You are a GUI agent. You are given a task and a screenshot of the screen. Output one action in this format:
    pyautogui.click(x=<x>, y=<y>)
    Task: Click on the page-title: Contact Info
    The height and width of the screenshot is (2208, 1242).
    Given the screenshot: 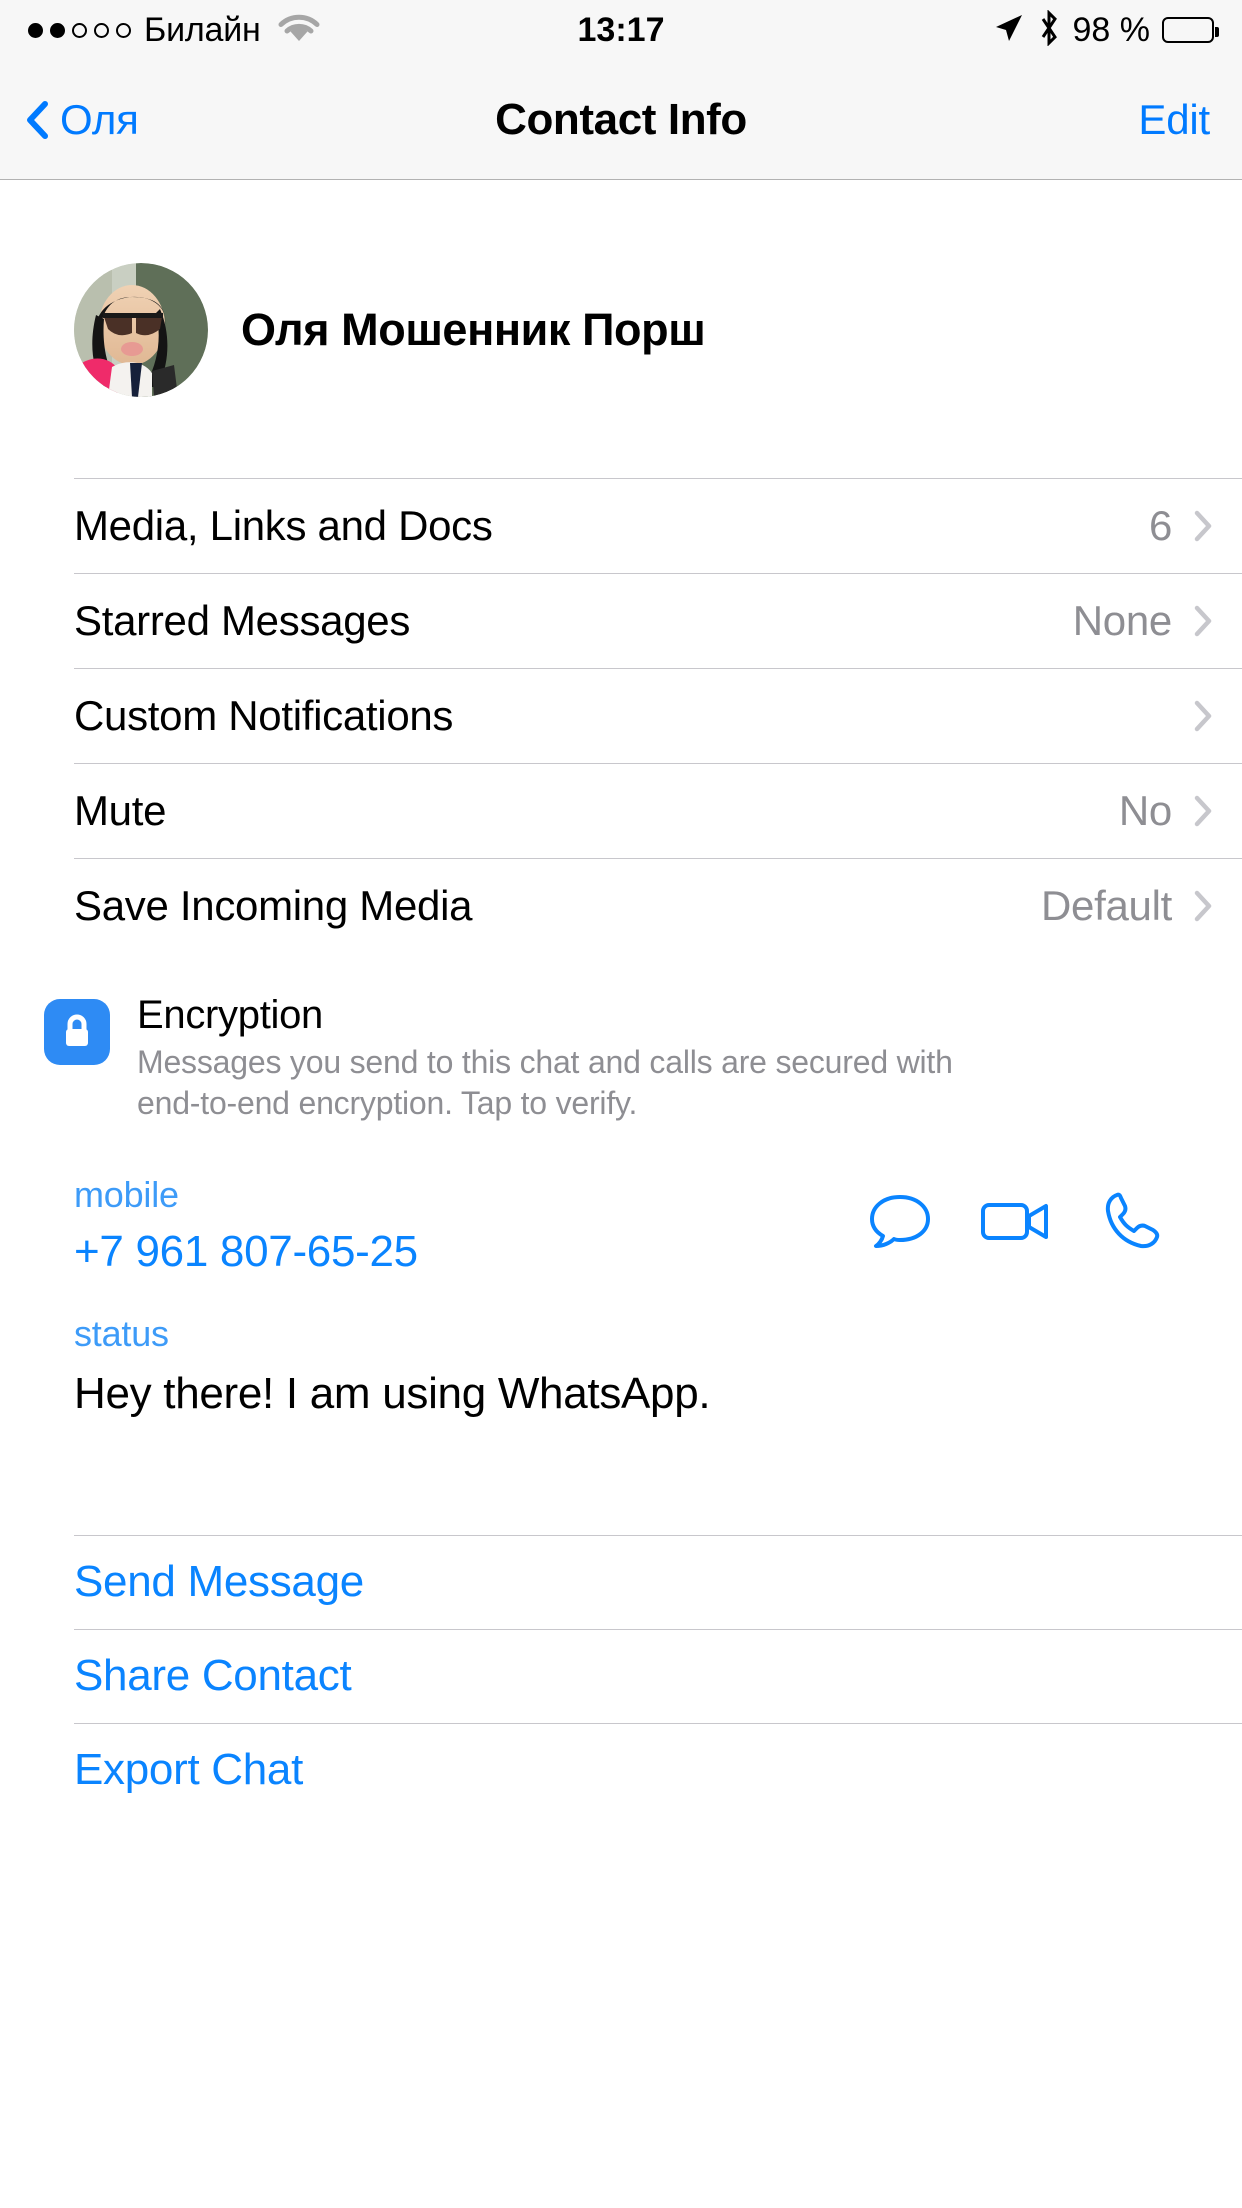 What is the action you would take?
    pyautogui.click(x=621, y=119)
    